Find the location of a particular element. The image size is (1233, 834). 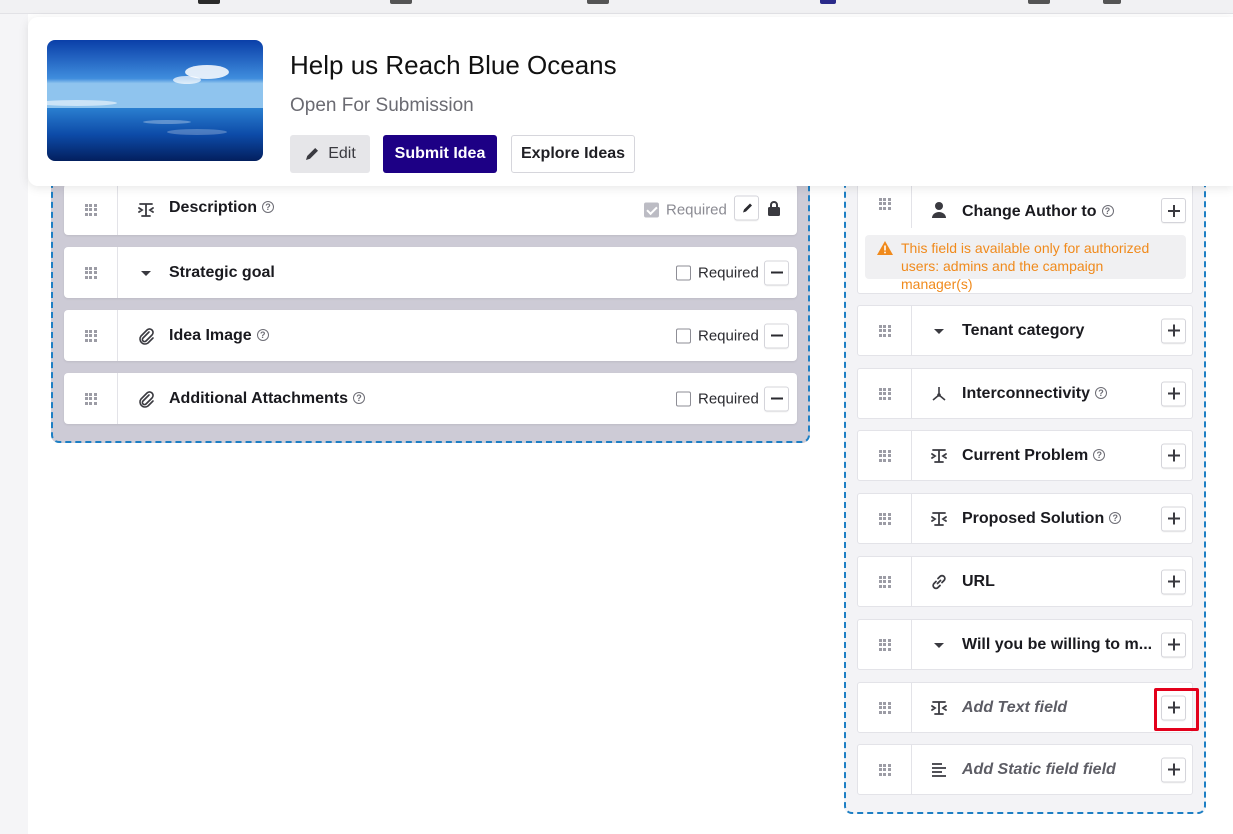

field-label: Tenant category is located at coordinates (1023, 330).